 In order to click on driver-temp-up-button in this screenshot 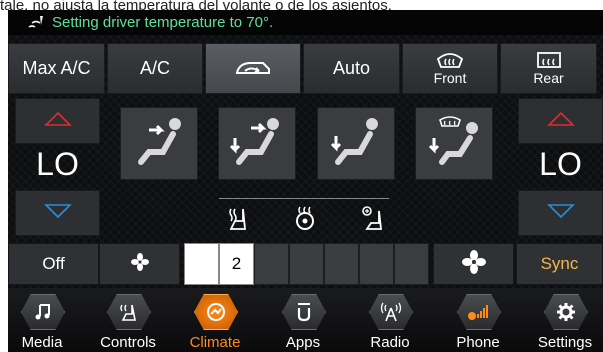, I will do `click(57, 121)`.